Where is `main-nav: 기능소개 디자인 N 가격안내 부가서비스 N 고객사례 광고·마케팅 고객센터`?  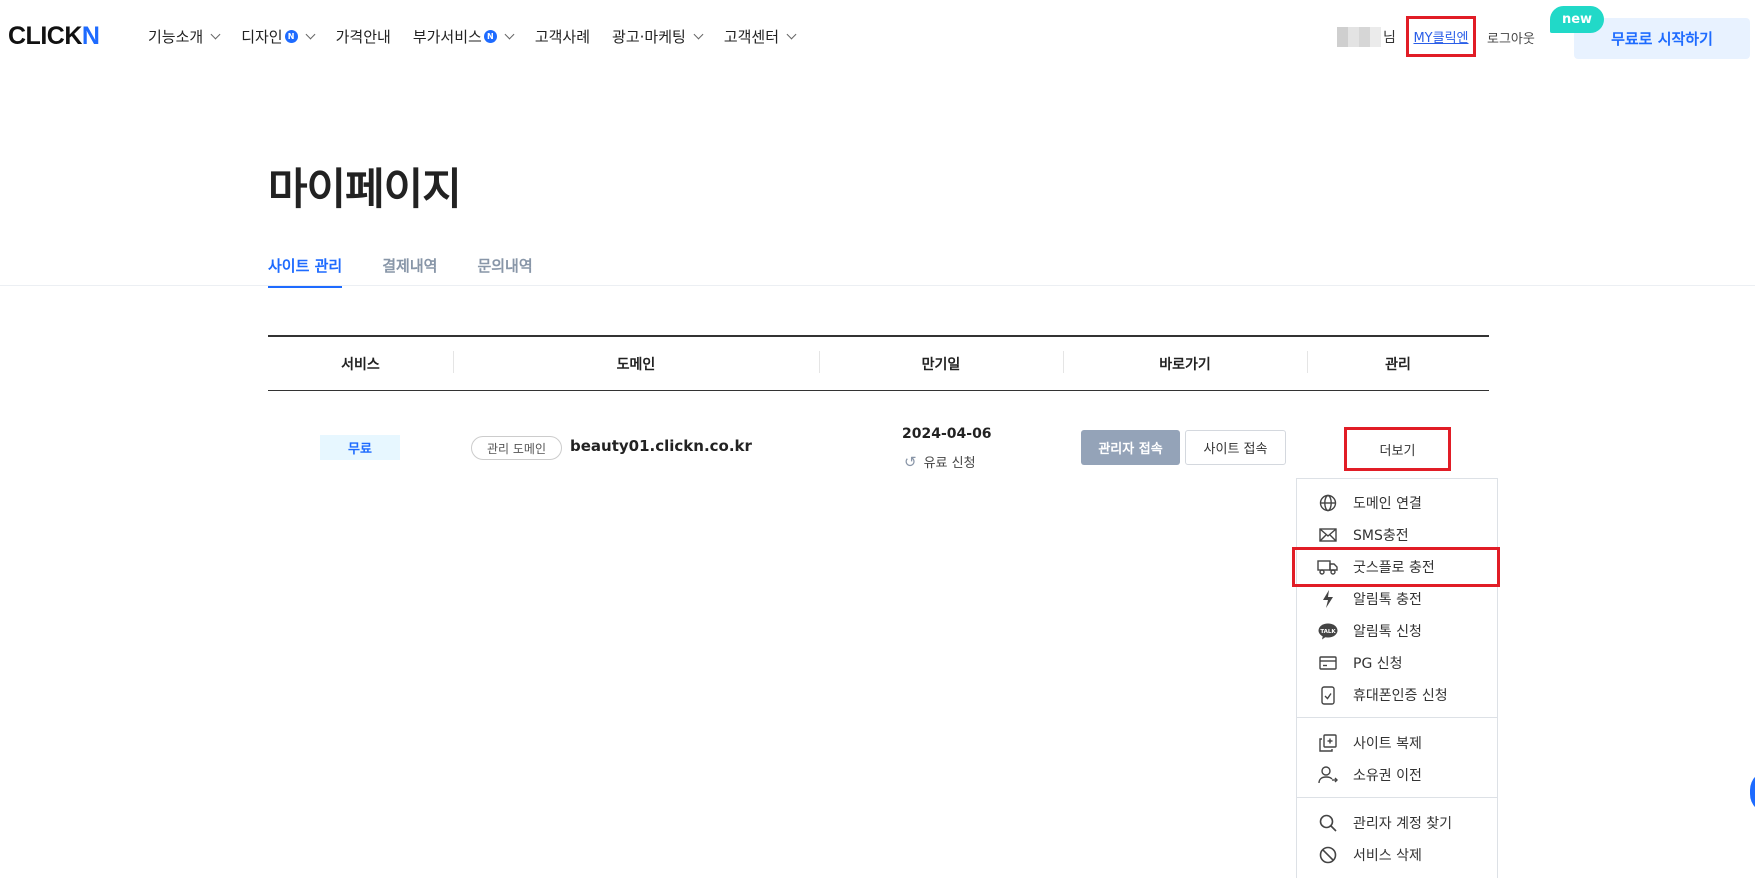 main-nav: 기능소개 디자인 N 가격안내 부가서비스 N 고객사례 광고·마케팅 고객센터 is located at coordinates (482, 36).